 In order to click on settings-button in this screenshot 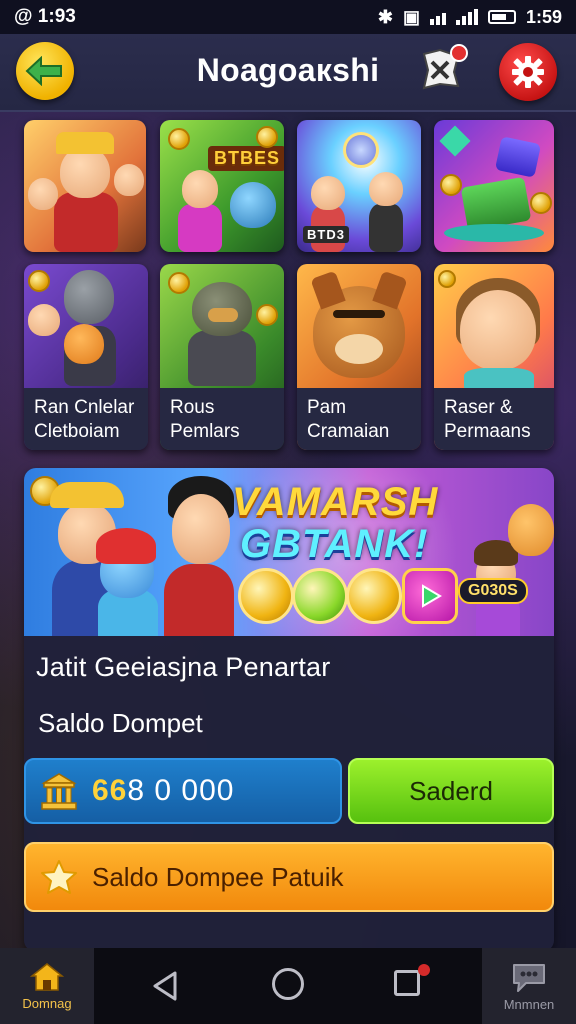, I will do `click(528, 72)`.